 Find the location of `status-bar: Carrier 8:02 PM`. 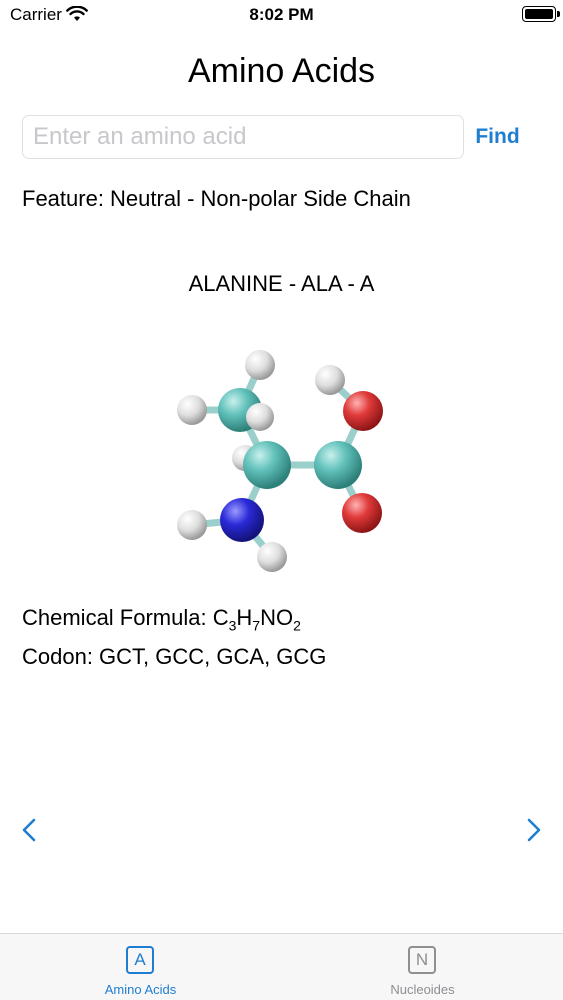

status-bar: Carrier 8:02 PM is located at coordinates (281, 15).